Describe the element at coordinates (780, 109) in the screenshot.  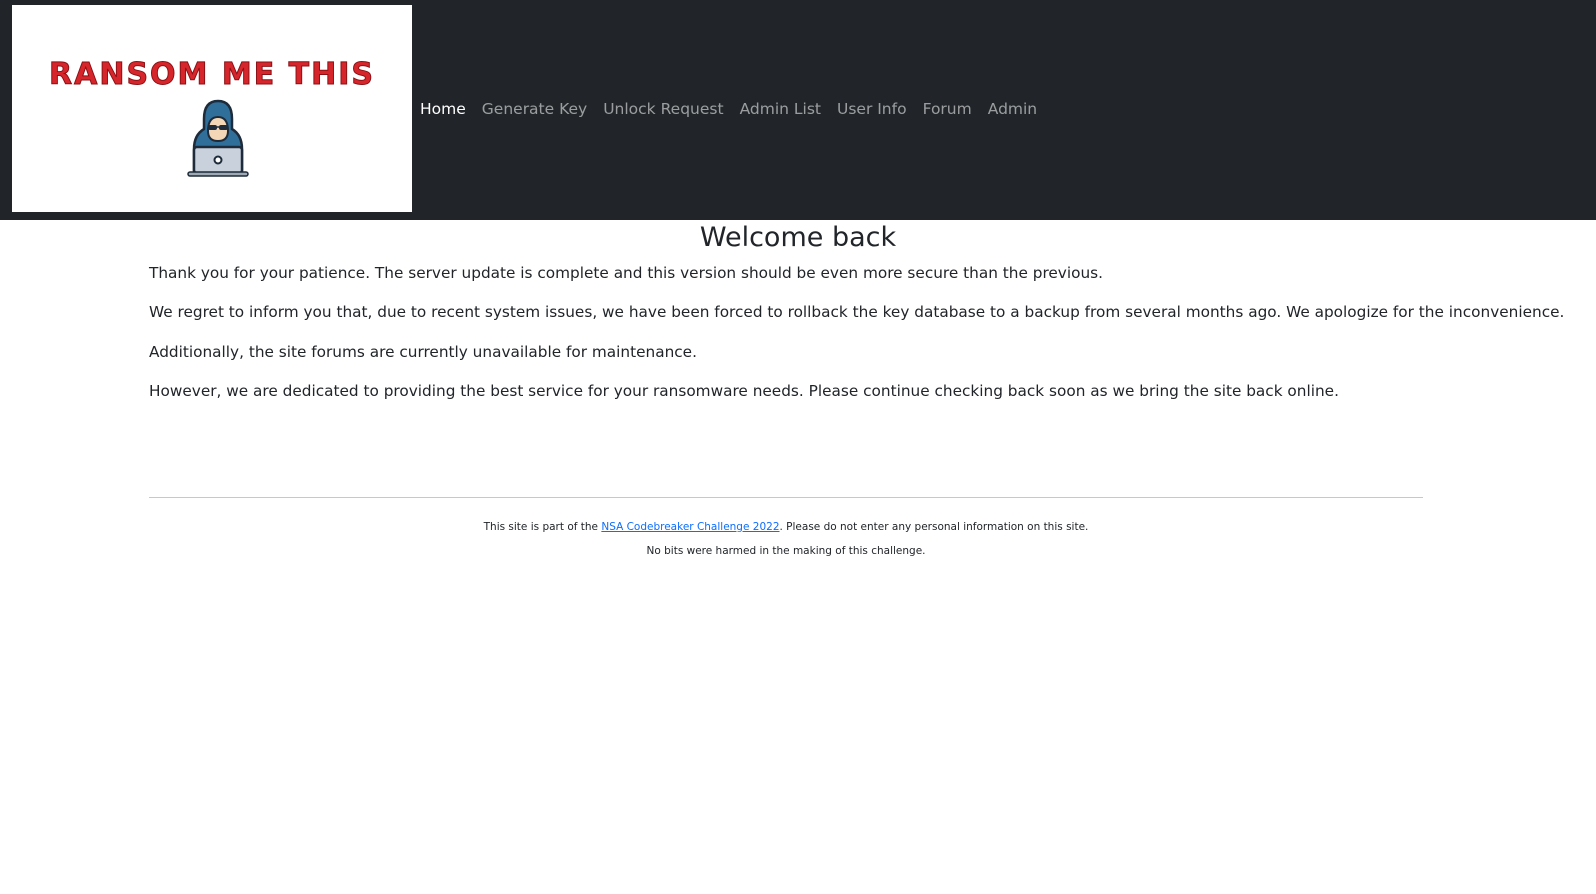
I see `nav-admin-list: Admin List` at that location.